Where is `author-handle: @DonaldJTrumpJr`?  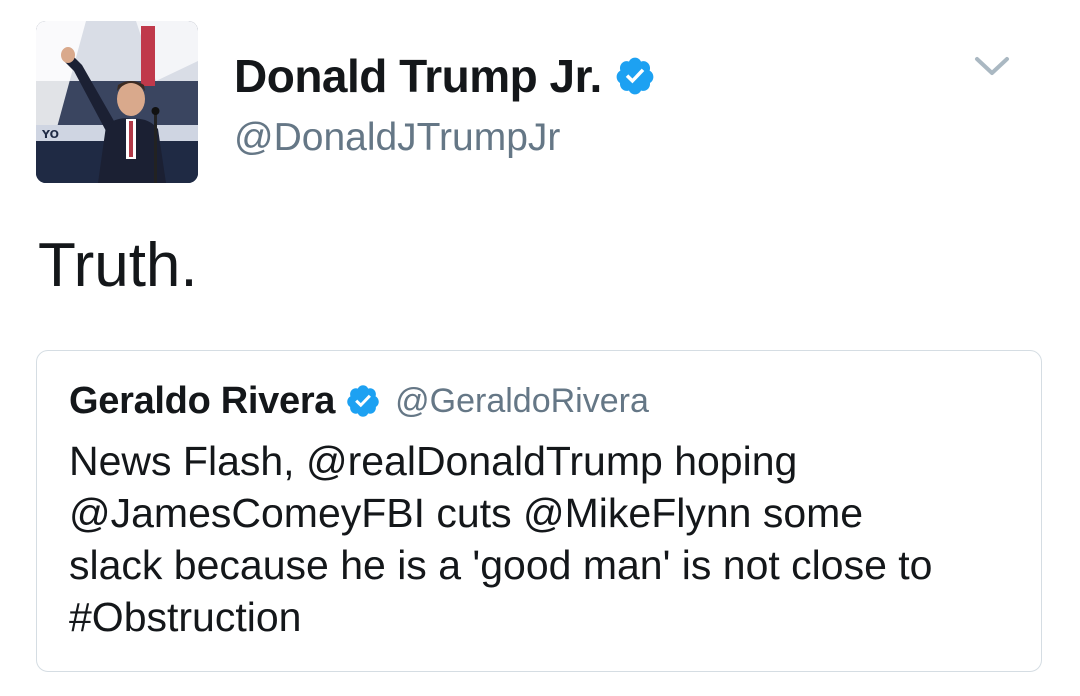
author-handle: @DonaldJTrumpJr is located at coordinates (445, 138).